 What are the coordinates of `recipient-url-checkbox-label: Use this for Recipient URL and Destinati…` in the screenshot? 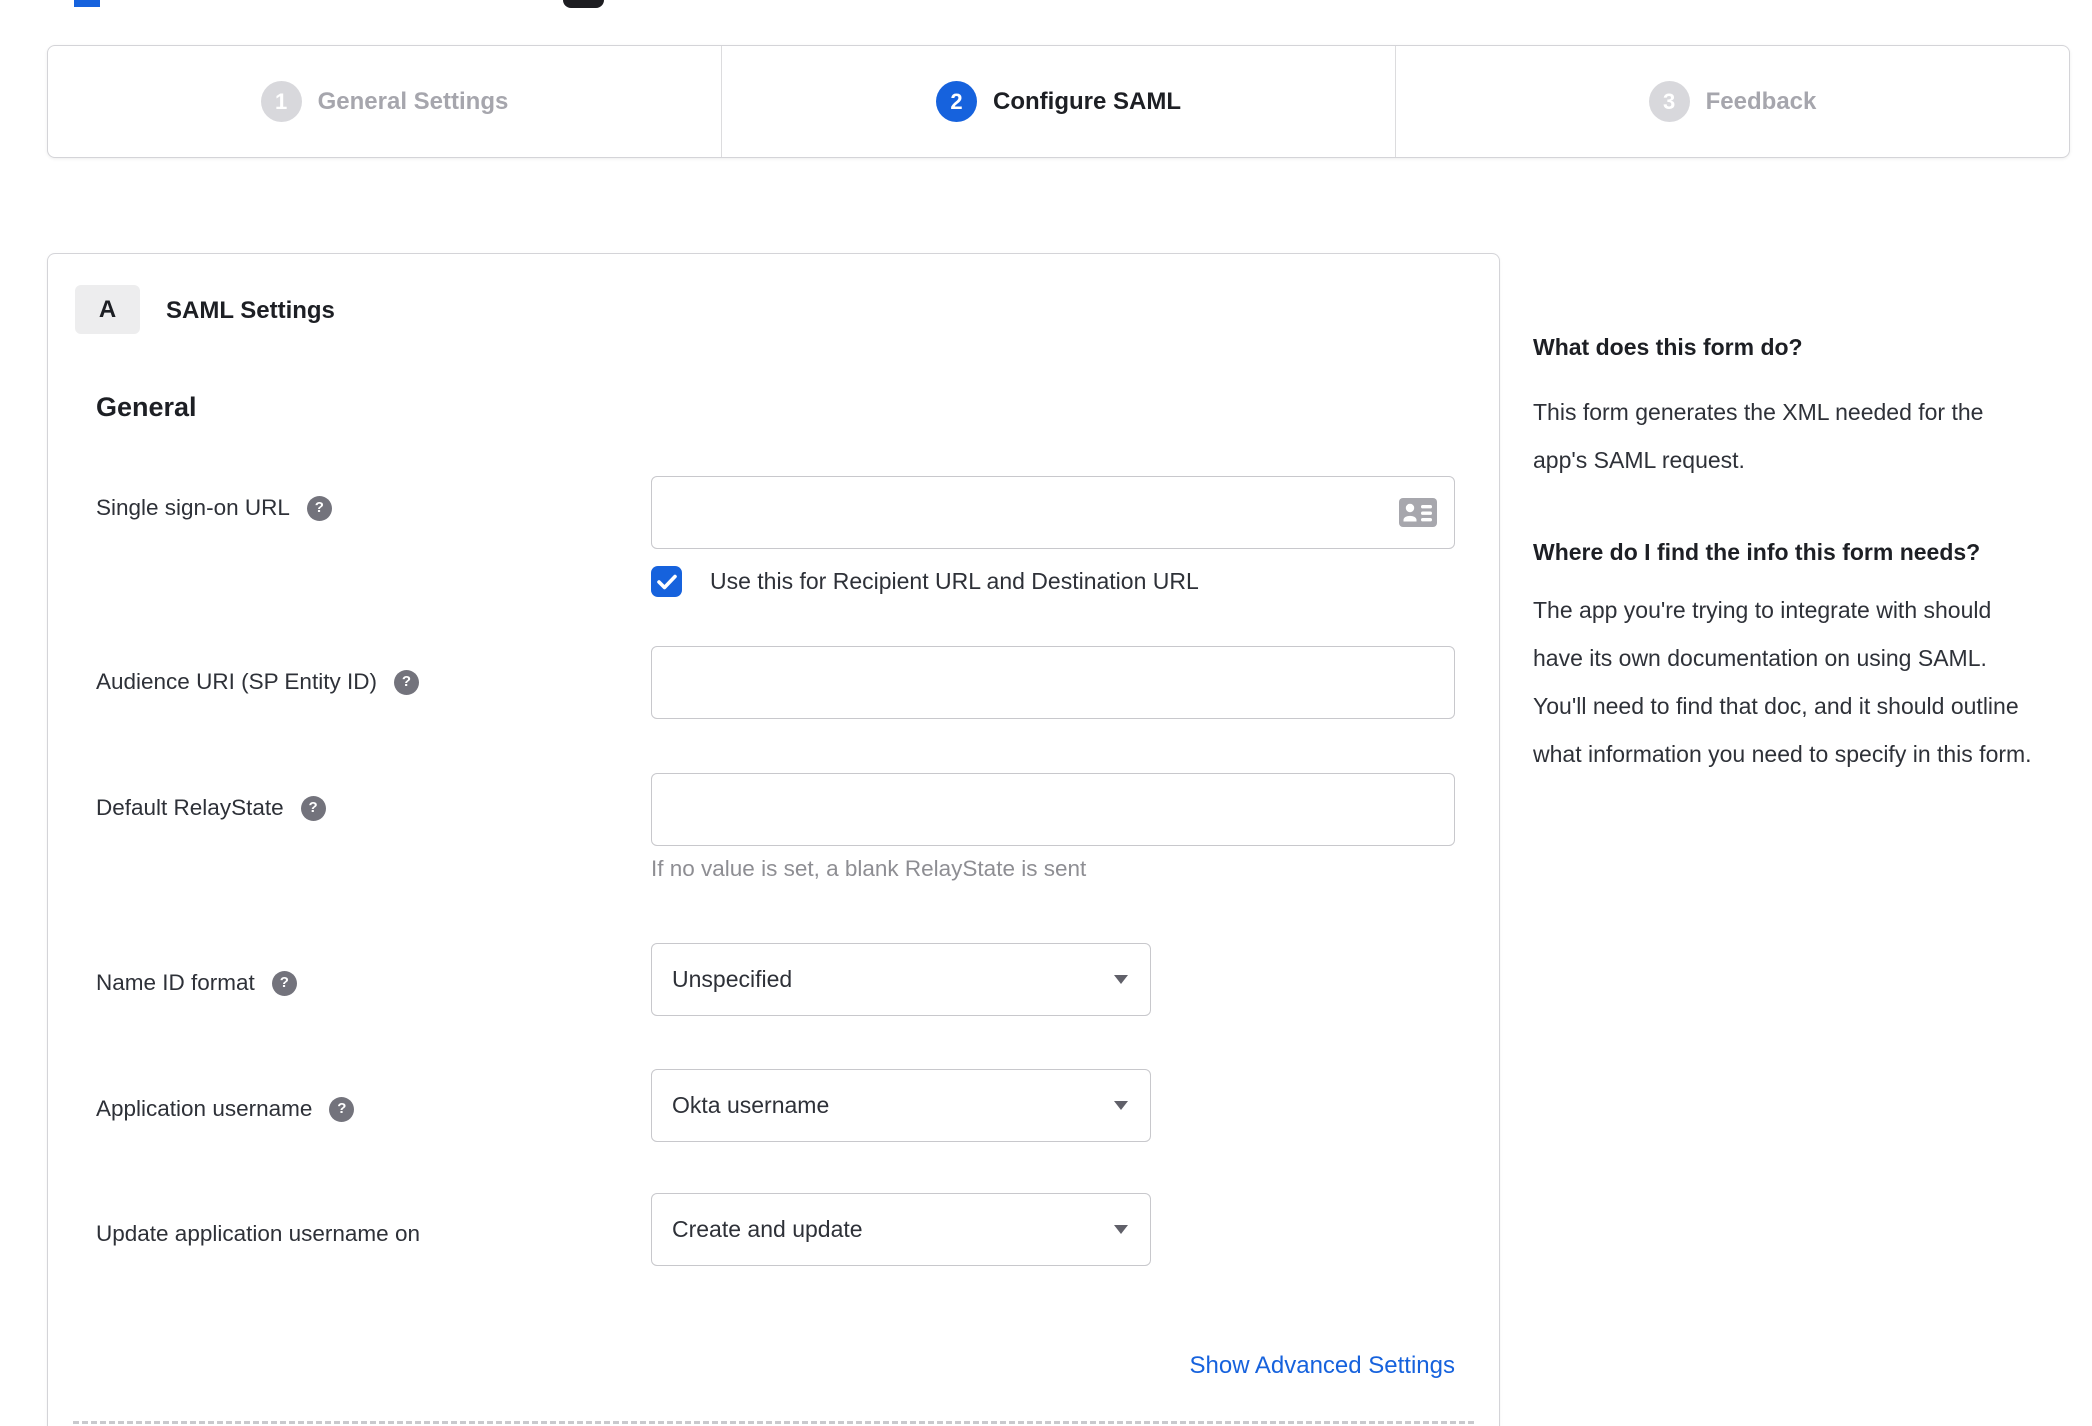 It's located at (954, 581).